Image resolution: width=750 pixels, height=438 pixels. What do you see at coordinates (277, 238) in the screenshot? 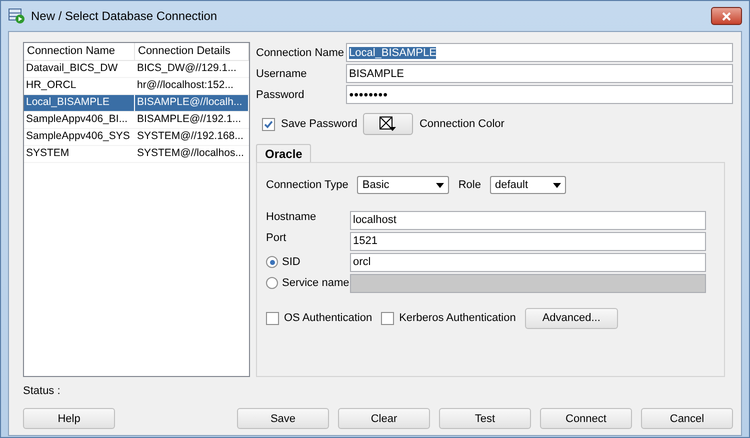
I see `field-label: Port` at bounding box center [277, 238].